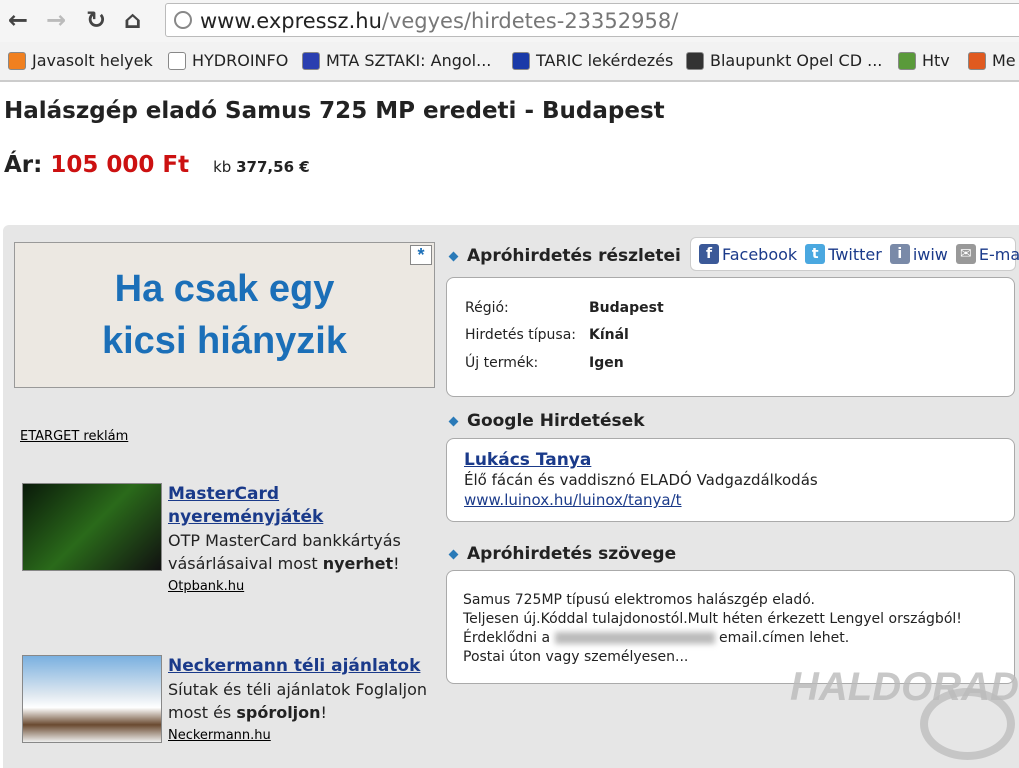 The height and width of the screenshot is (768, 1019). I want to click on ad-line2-bold: nyerhet, so click(358, 563).